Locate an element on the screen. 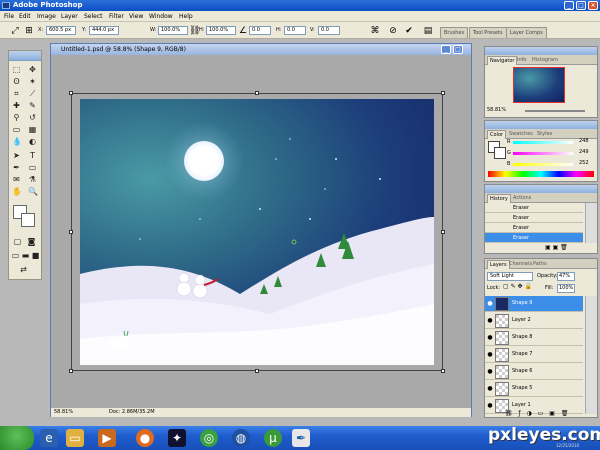  tab-history: History is located at coordinates (499, 198).